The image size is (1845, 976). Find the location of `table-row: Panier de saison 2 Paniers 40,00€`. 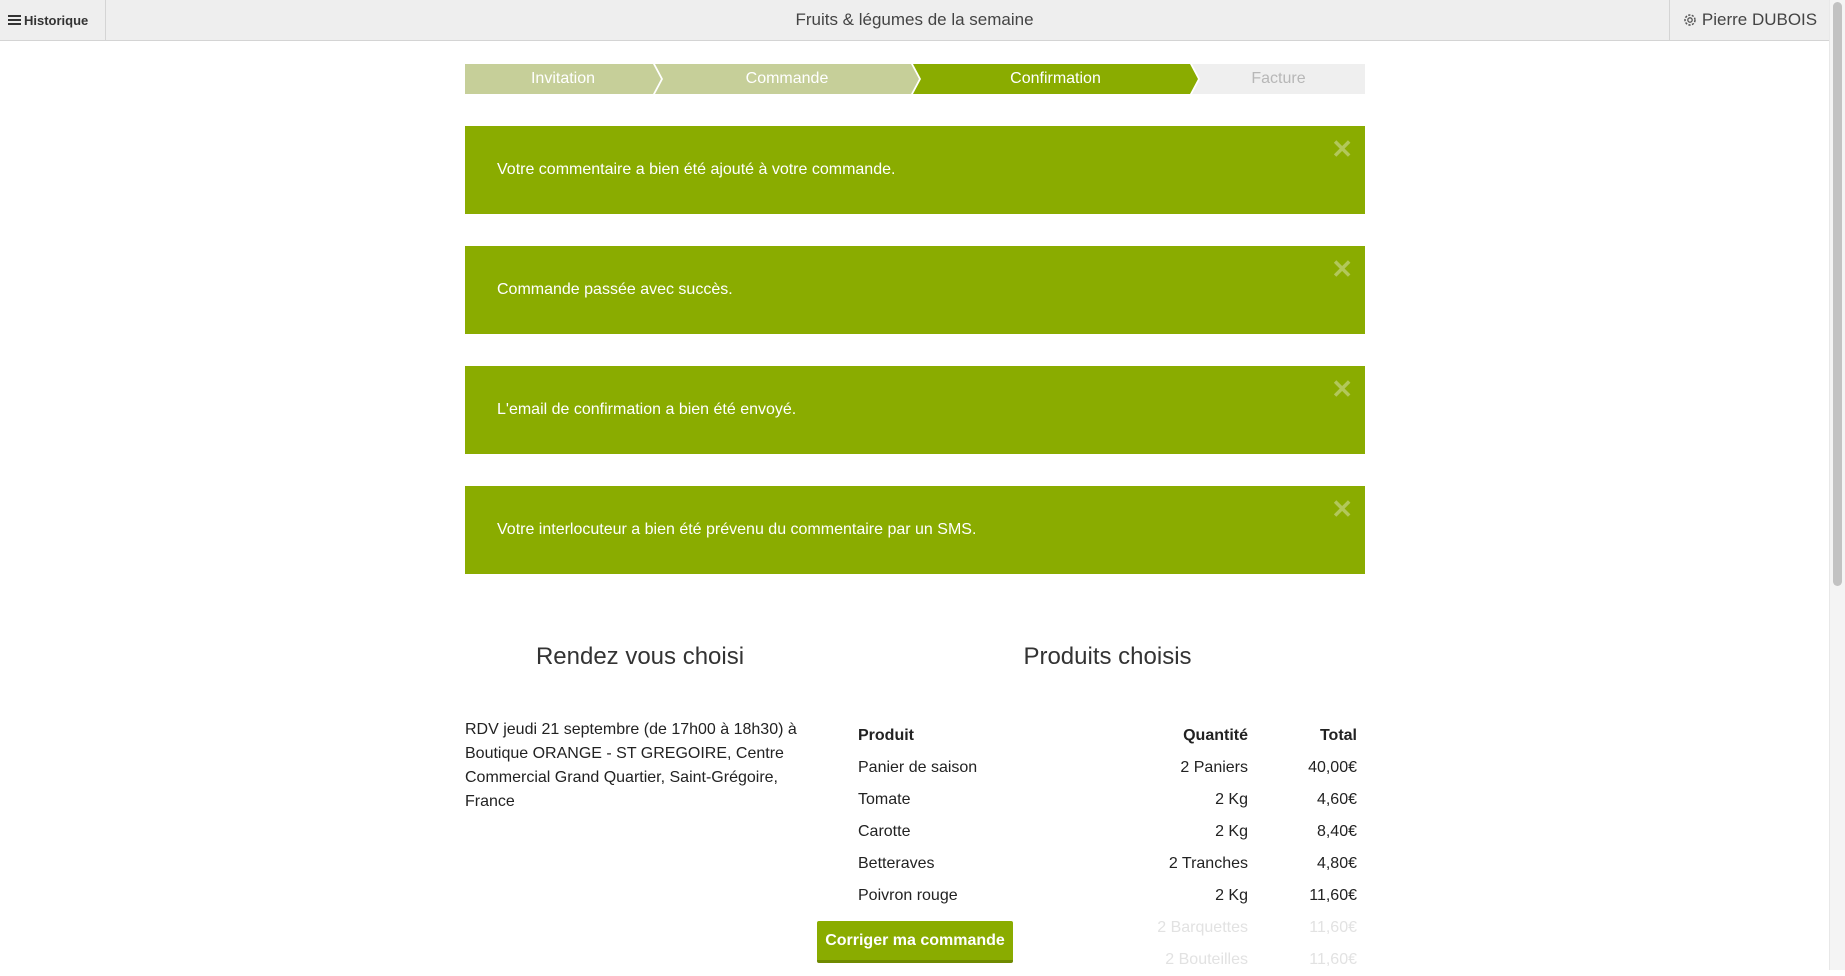

table-row: Panier de saison 2 Paniers 40,00€ is located at coordinates (1107, 768).